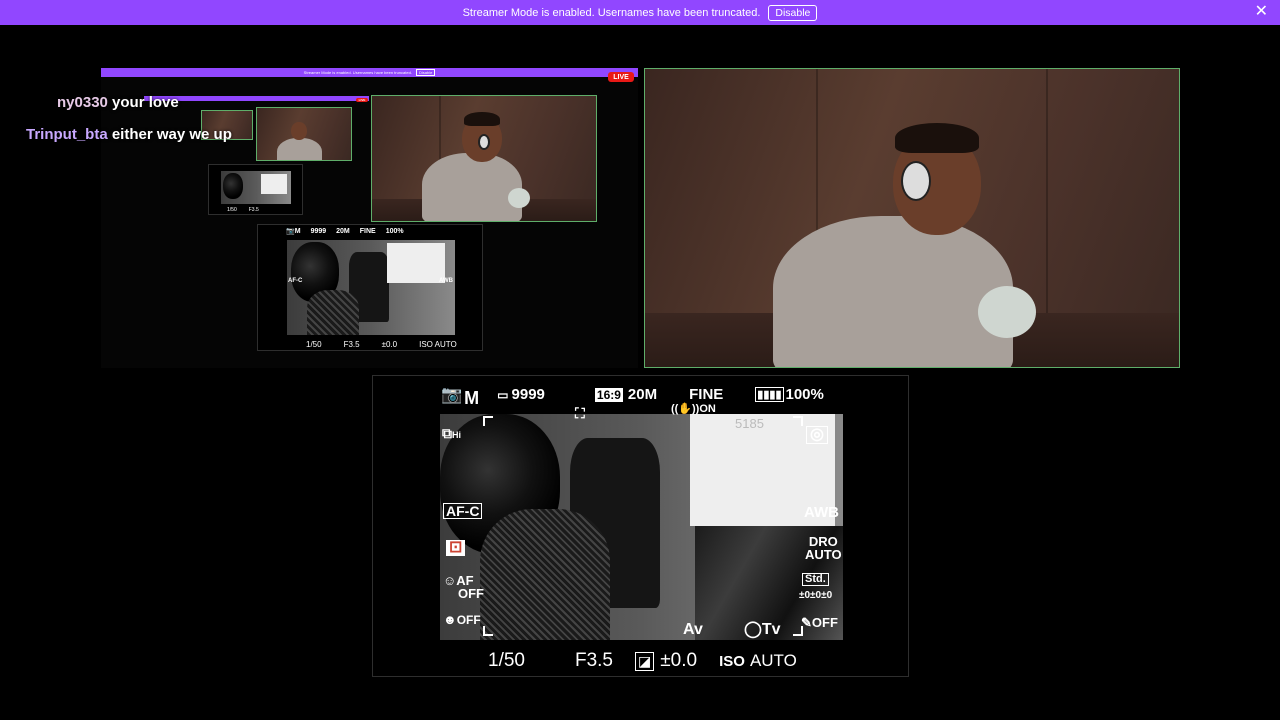  Describe the element at coordinates (314, 344) in the screenshot. I see `nested-shutter: 1/50` at that location.